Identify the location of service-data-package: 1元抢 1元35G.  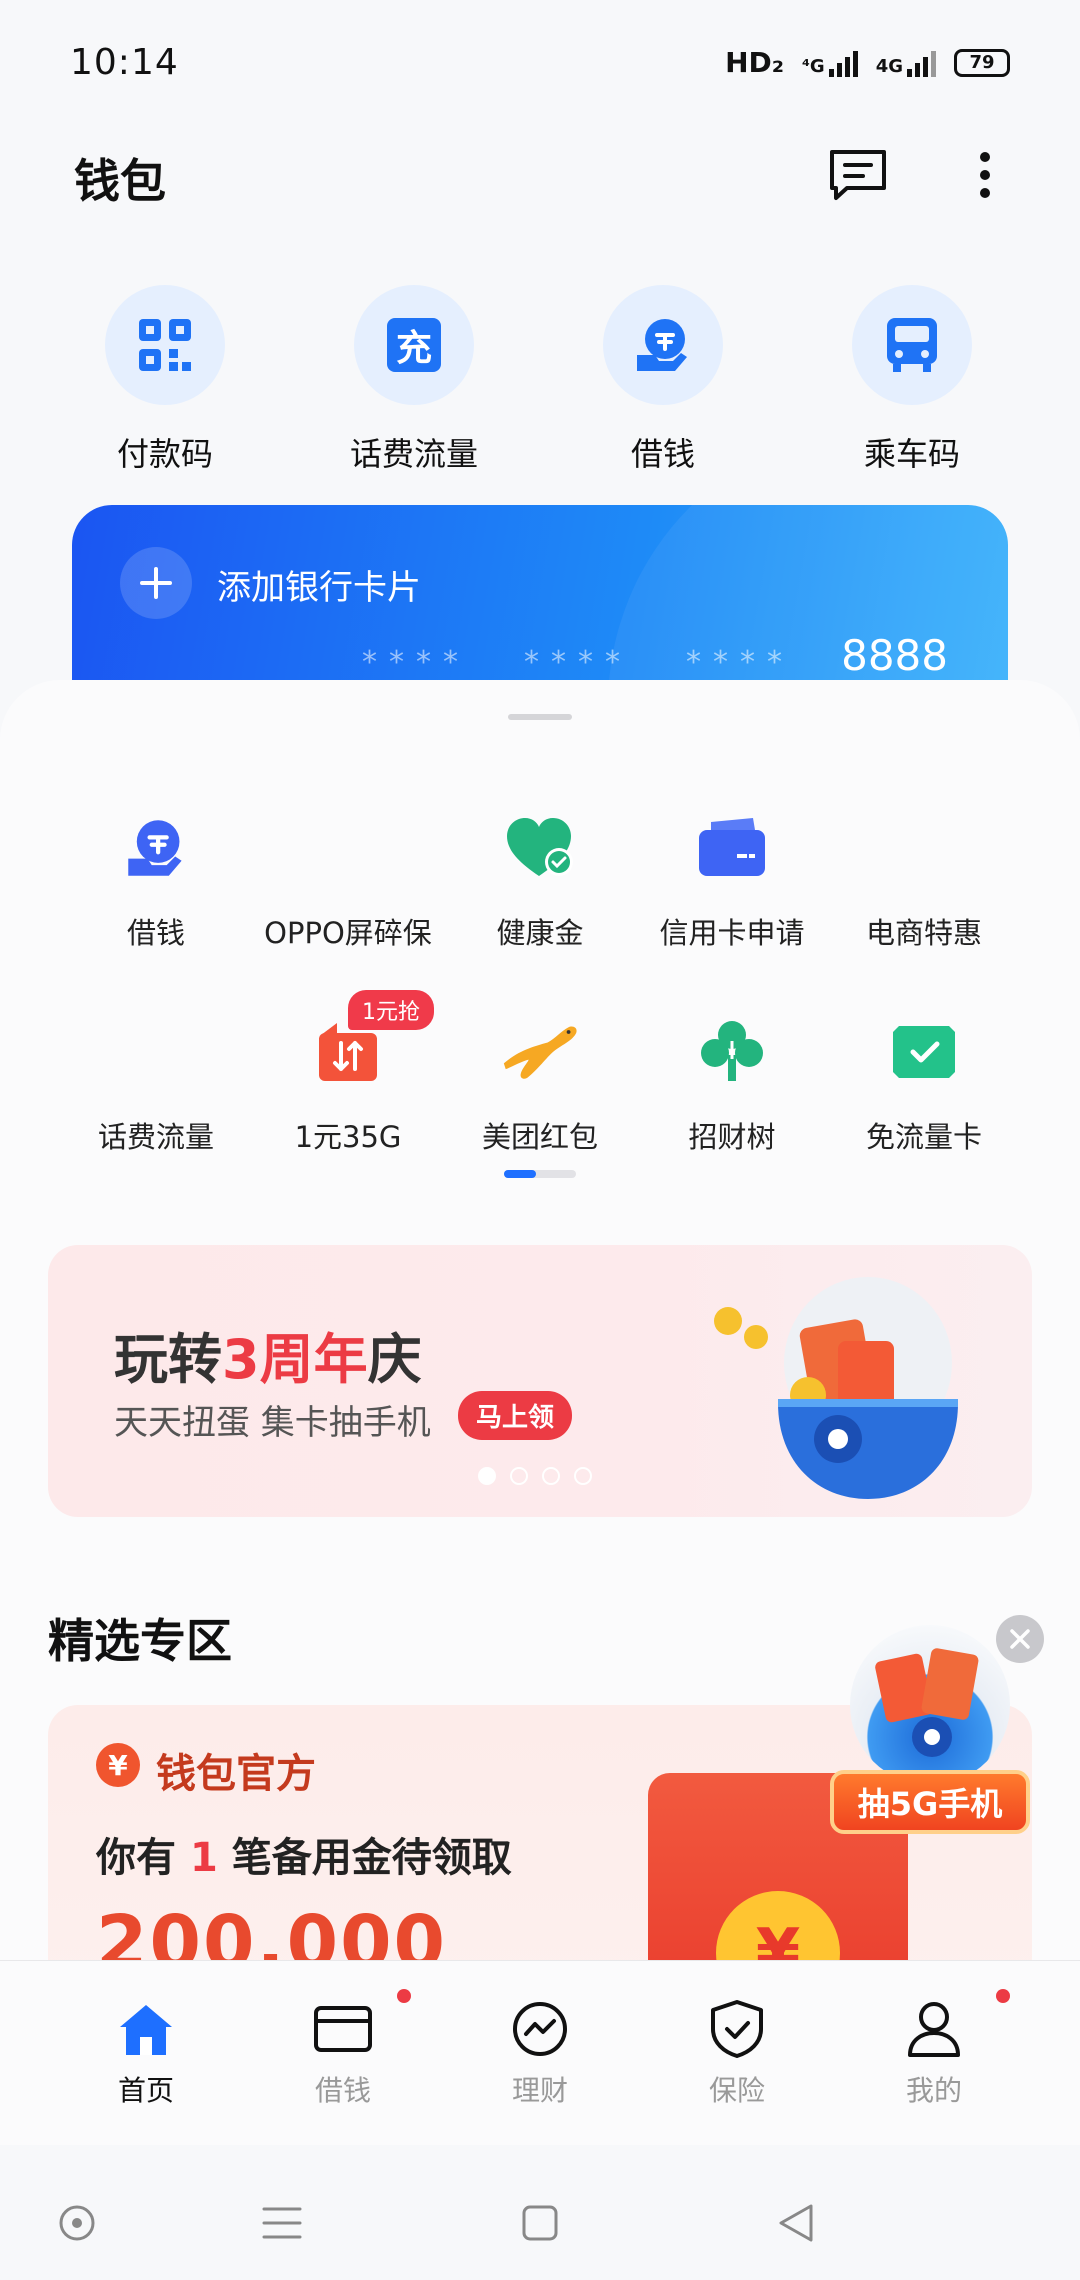
(348, 1073).